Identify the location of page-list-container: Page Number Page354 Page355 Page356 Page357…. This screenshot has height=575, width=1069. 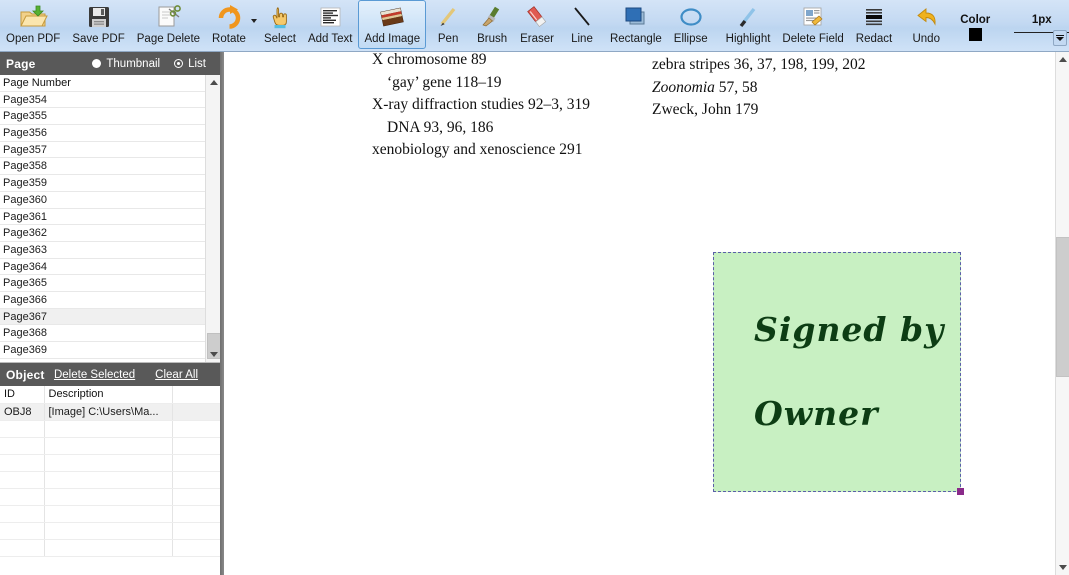
(111, 219).